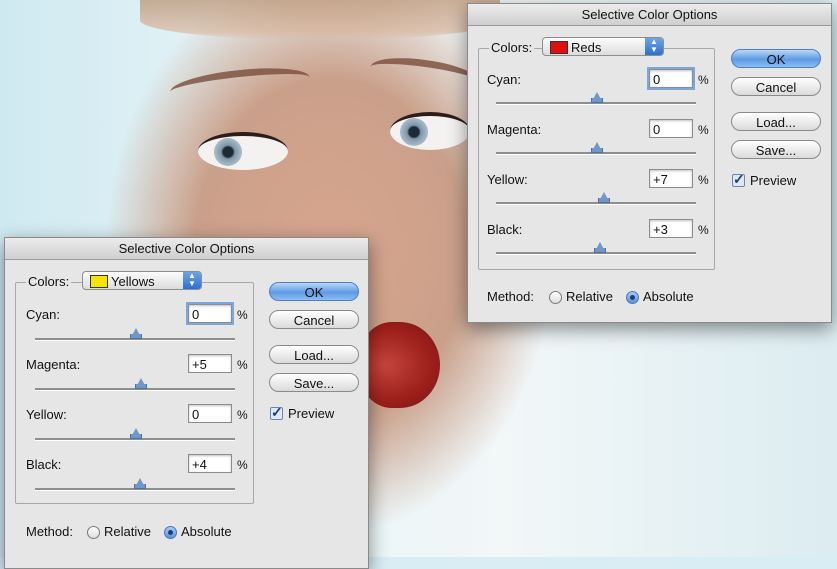 The image size is (837, 569). I want to click on left-eyebrow, so click(240, 84).